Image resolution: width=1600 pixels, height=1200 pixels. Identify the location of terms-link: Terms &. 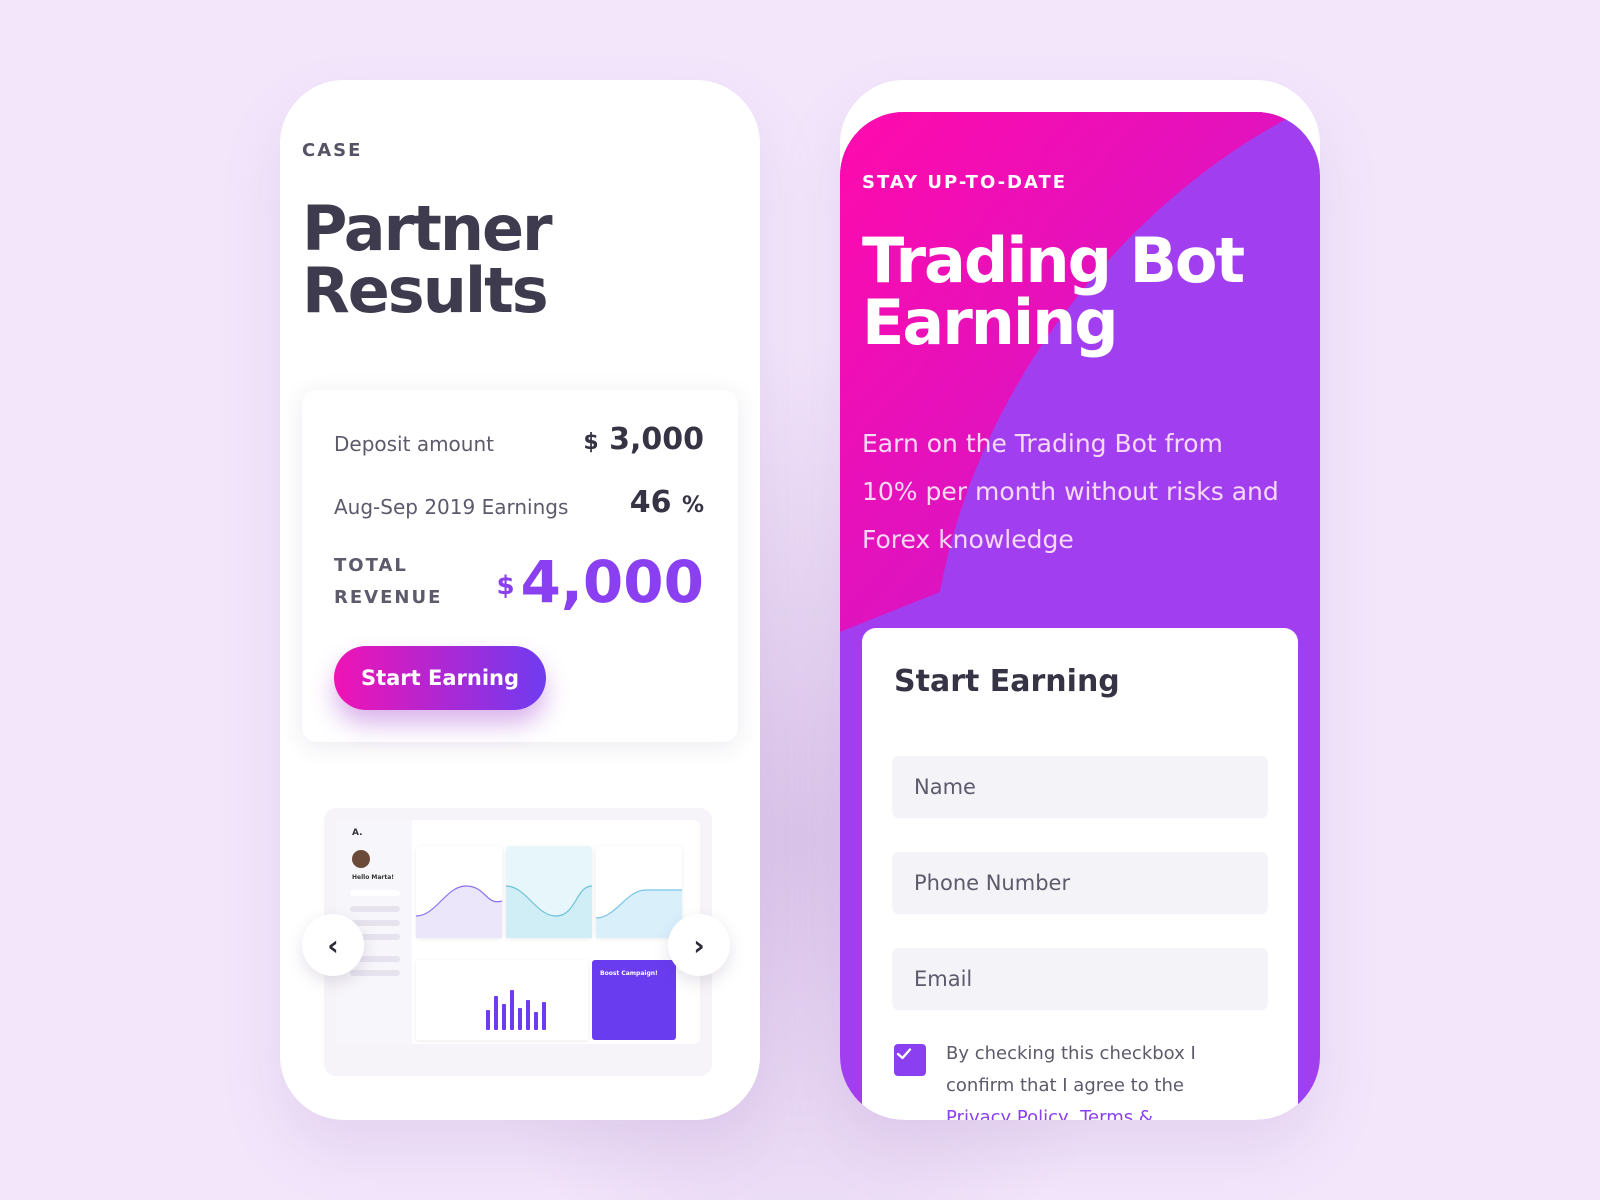
(1116, 1113).